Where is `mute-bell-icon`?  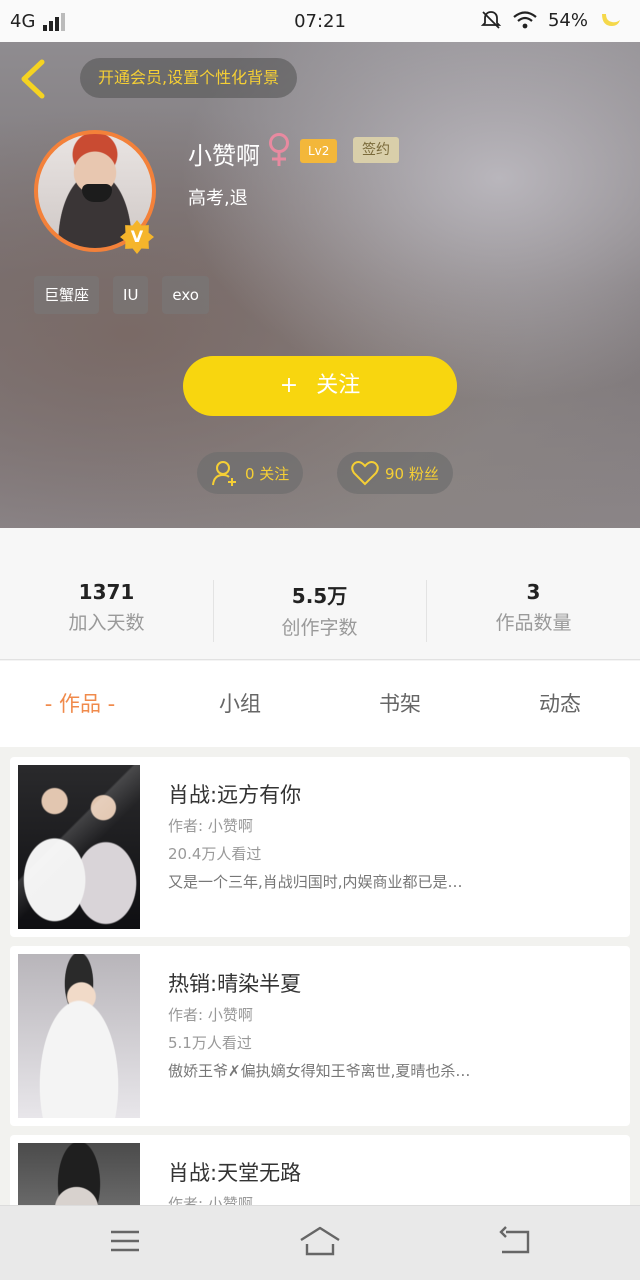
mute-bell-icon is located at coordinates (491, 20).